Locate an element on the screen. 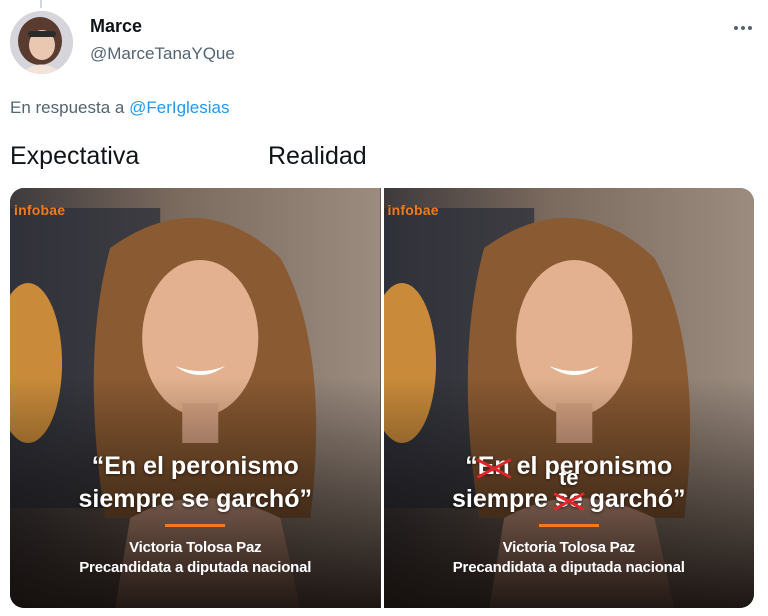 The image size is (768, 616). quote-text-edited: “En el peronismo siempre te se garchó” is located at coordinates (569, 483).